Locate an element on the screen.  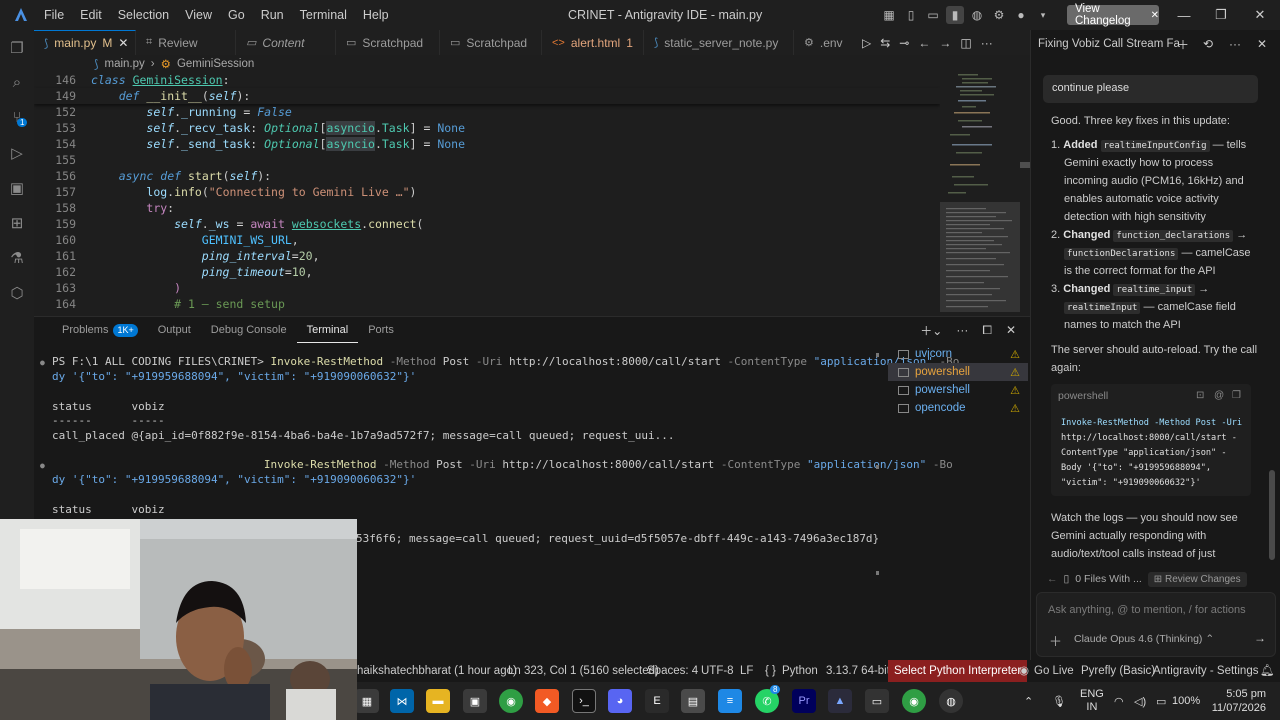
terminal-icon: ›_ is located at coordinates (584, 701).